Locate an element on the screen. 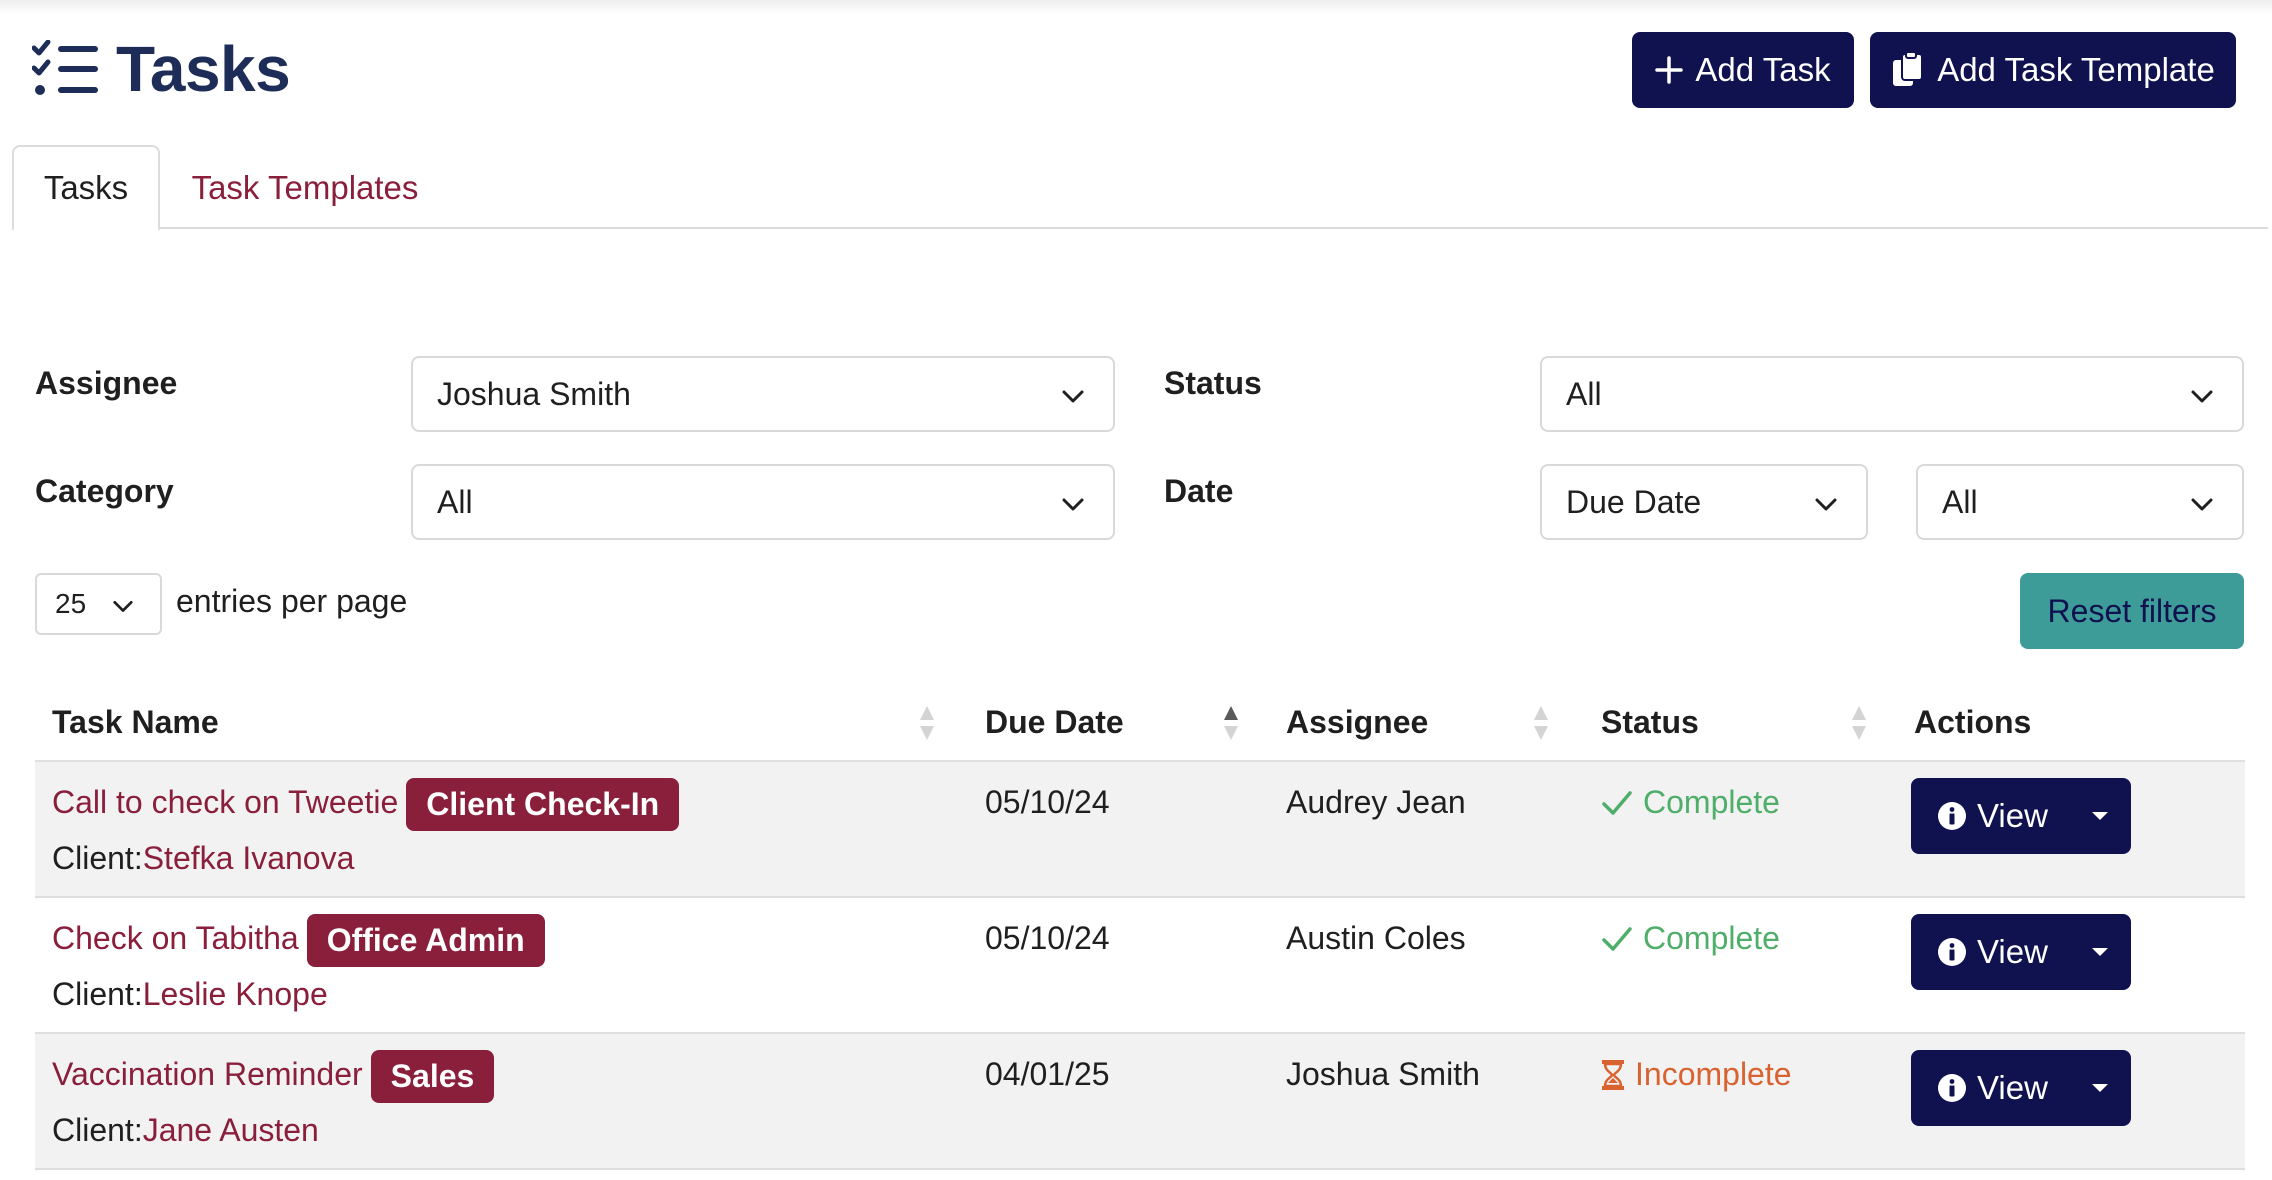 This screenshot has width=2272, height=1180. tab-bar: Tasks Task Templates is located at coordinates (1140, 188).